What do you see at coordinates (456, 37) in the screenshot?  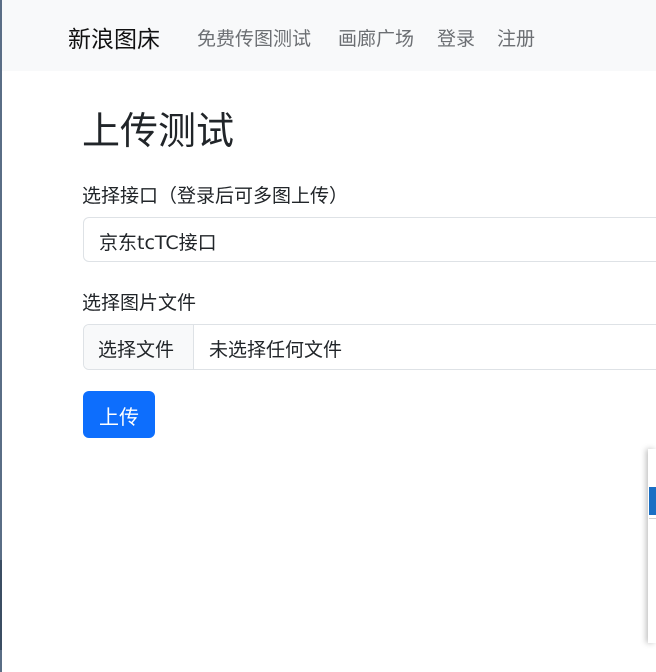 I see `nav-link-login: 登录` at bounding box center [456, 37].